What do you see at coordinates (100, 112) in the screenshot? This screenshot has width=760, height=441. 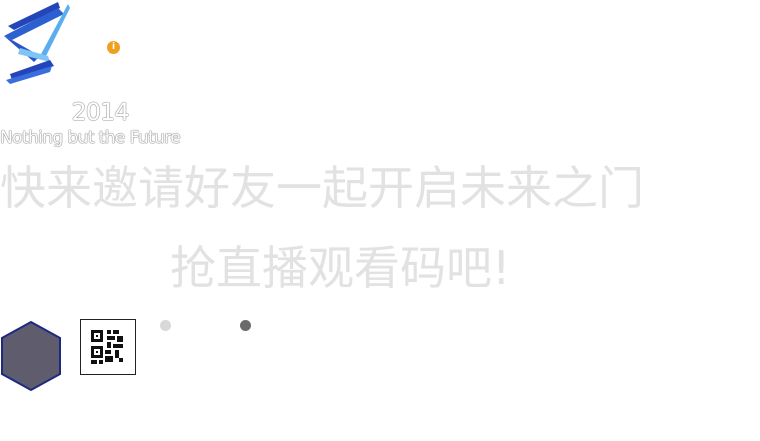 I see `brand-year: 2014` at bounding box center [100, 112].